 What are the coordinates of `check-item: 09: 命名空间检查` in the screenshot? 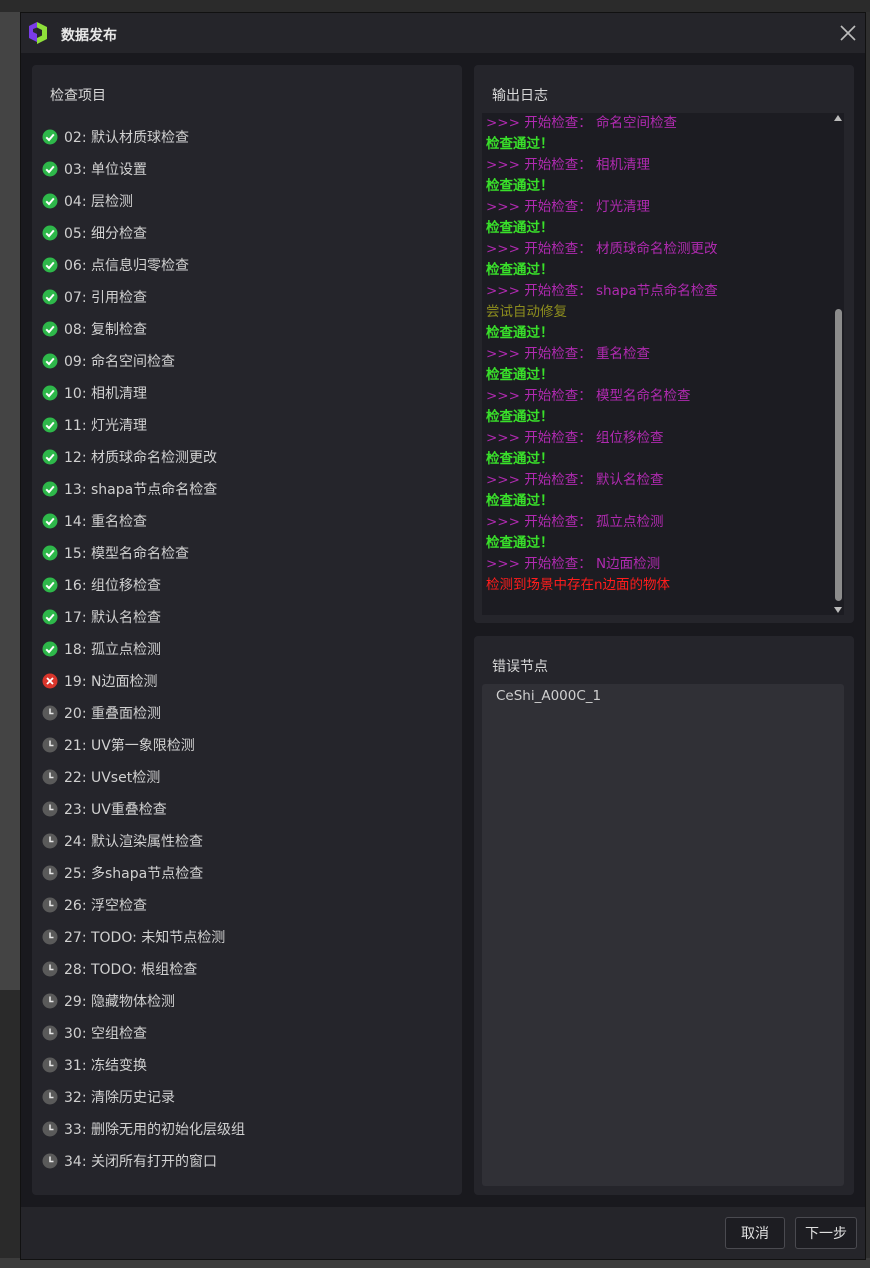 It's located at (143, 361).